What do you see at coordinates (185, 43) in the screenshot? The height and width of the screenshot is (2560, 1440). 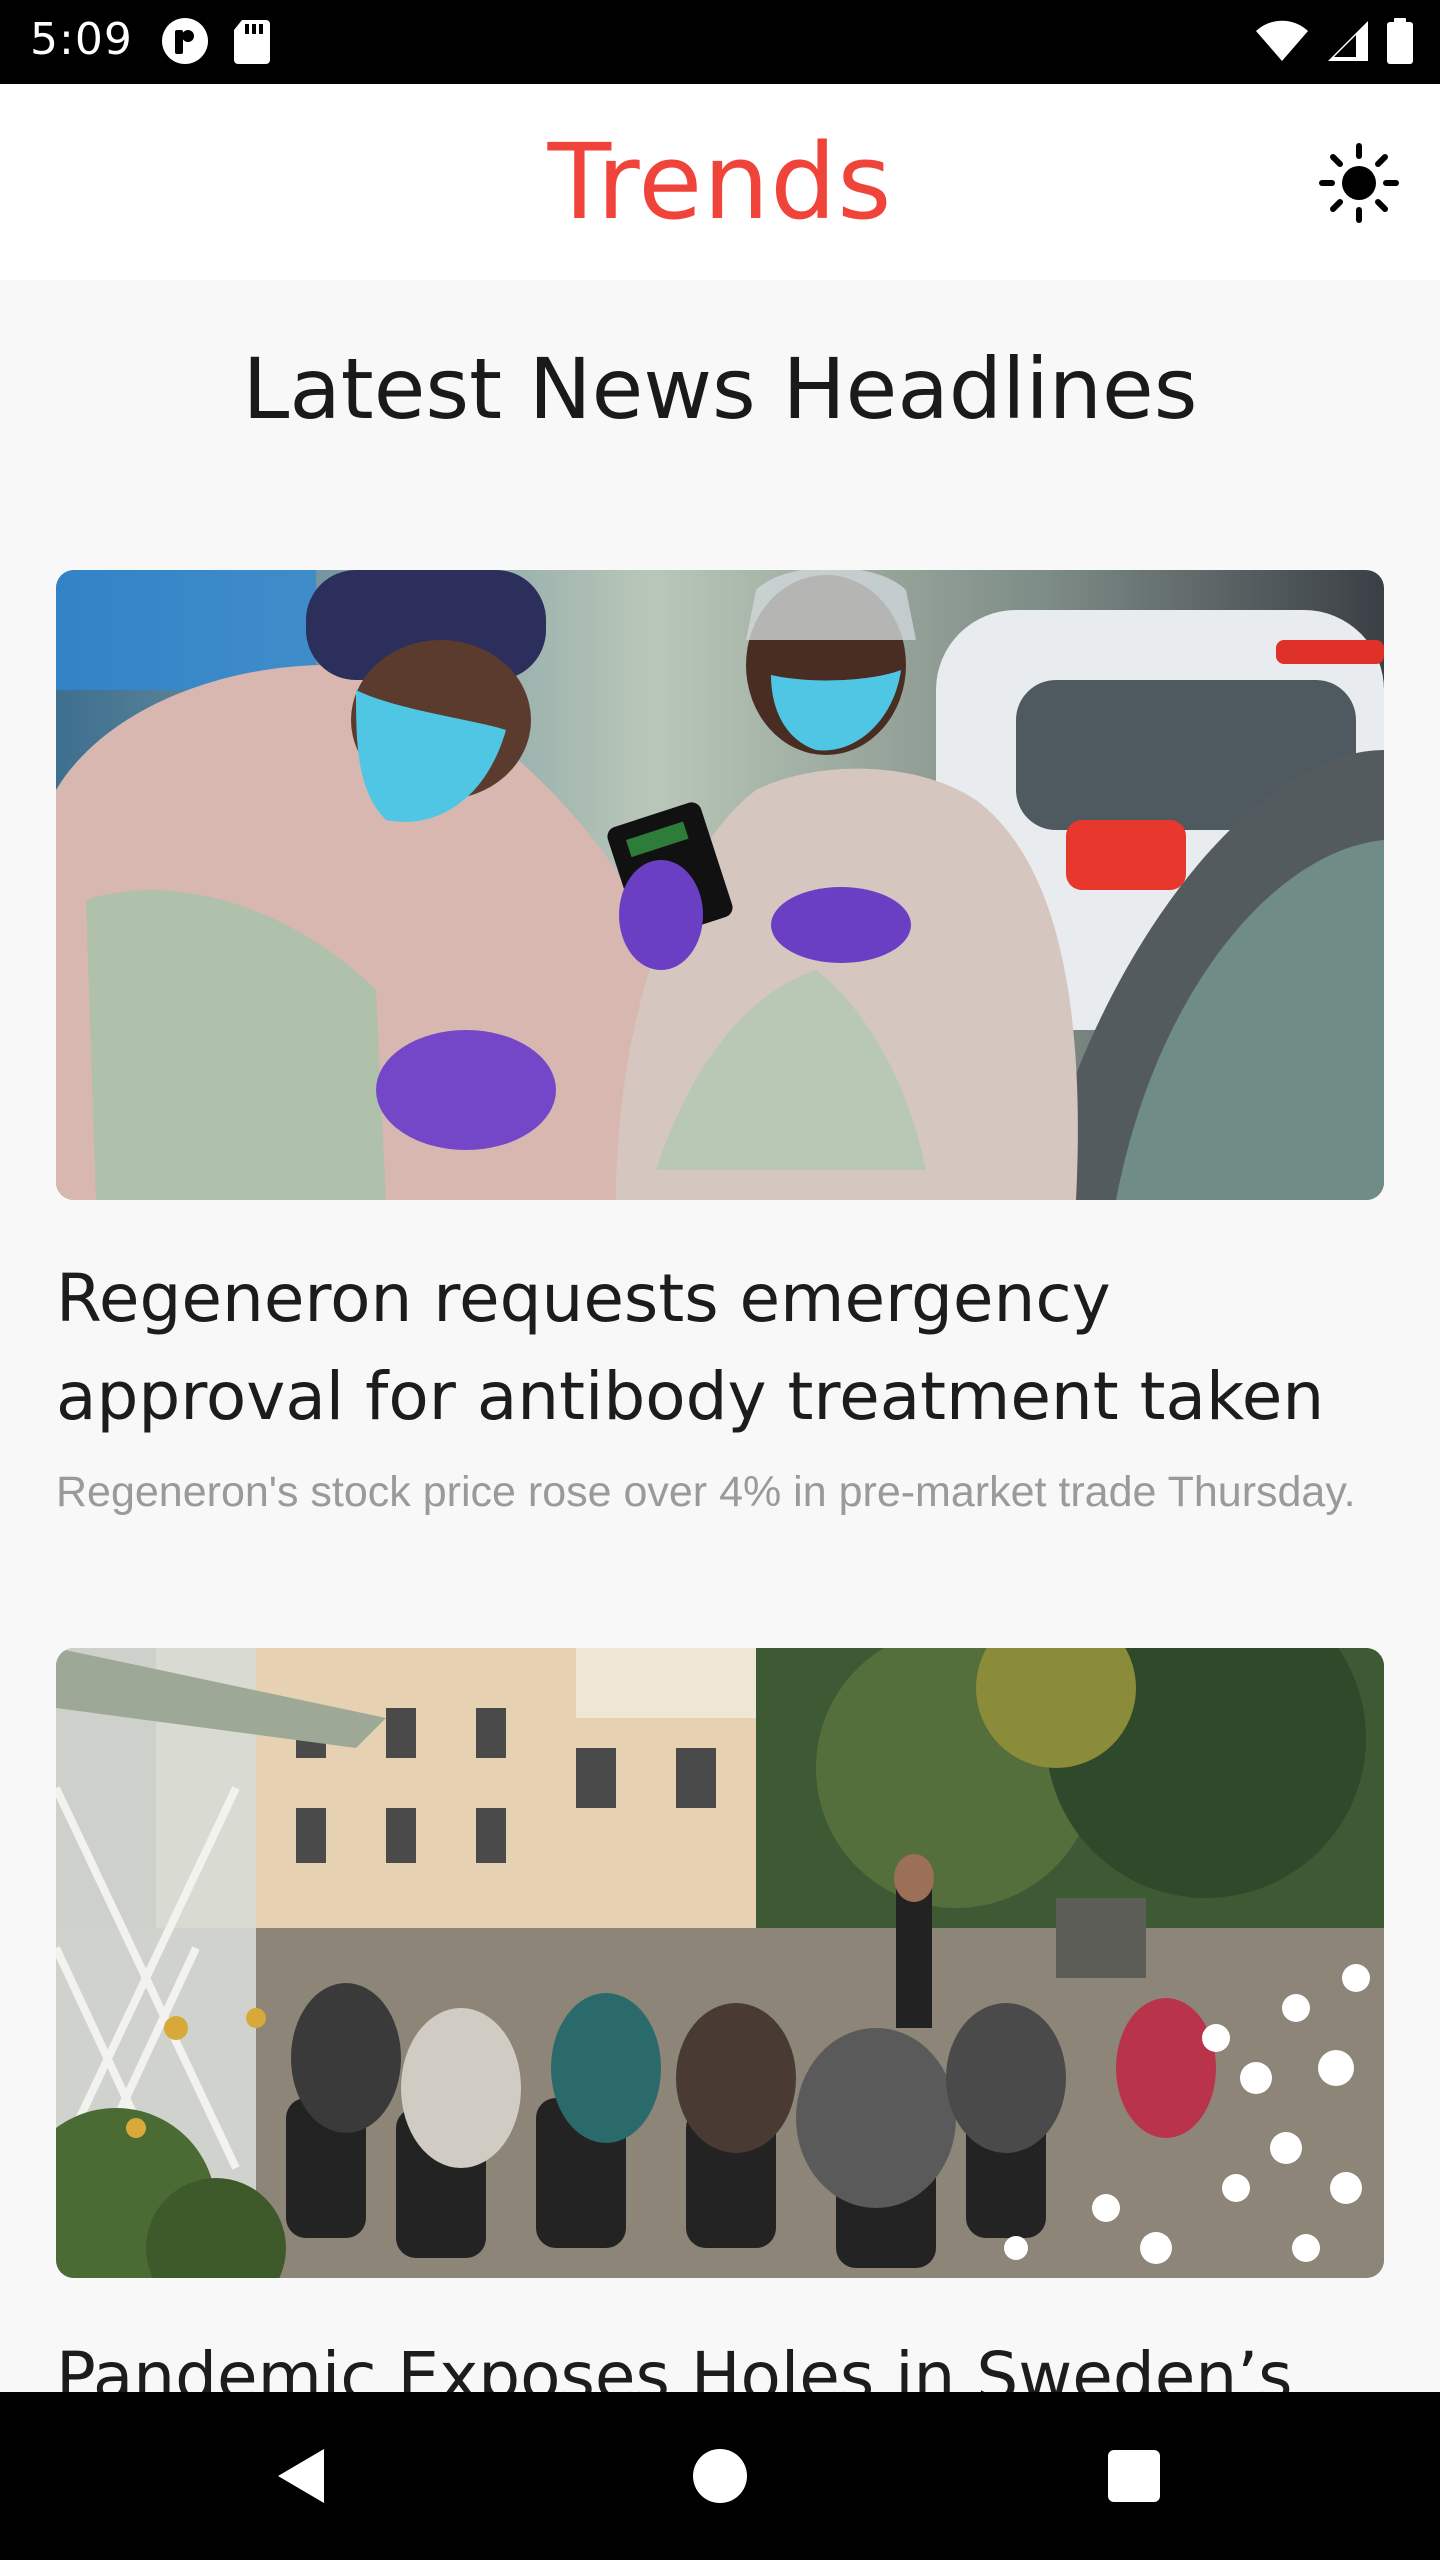 I see `app-notification-icon` at bounding box center [185, 43].